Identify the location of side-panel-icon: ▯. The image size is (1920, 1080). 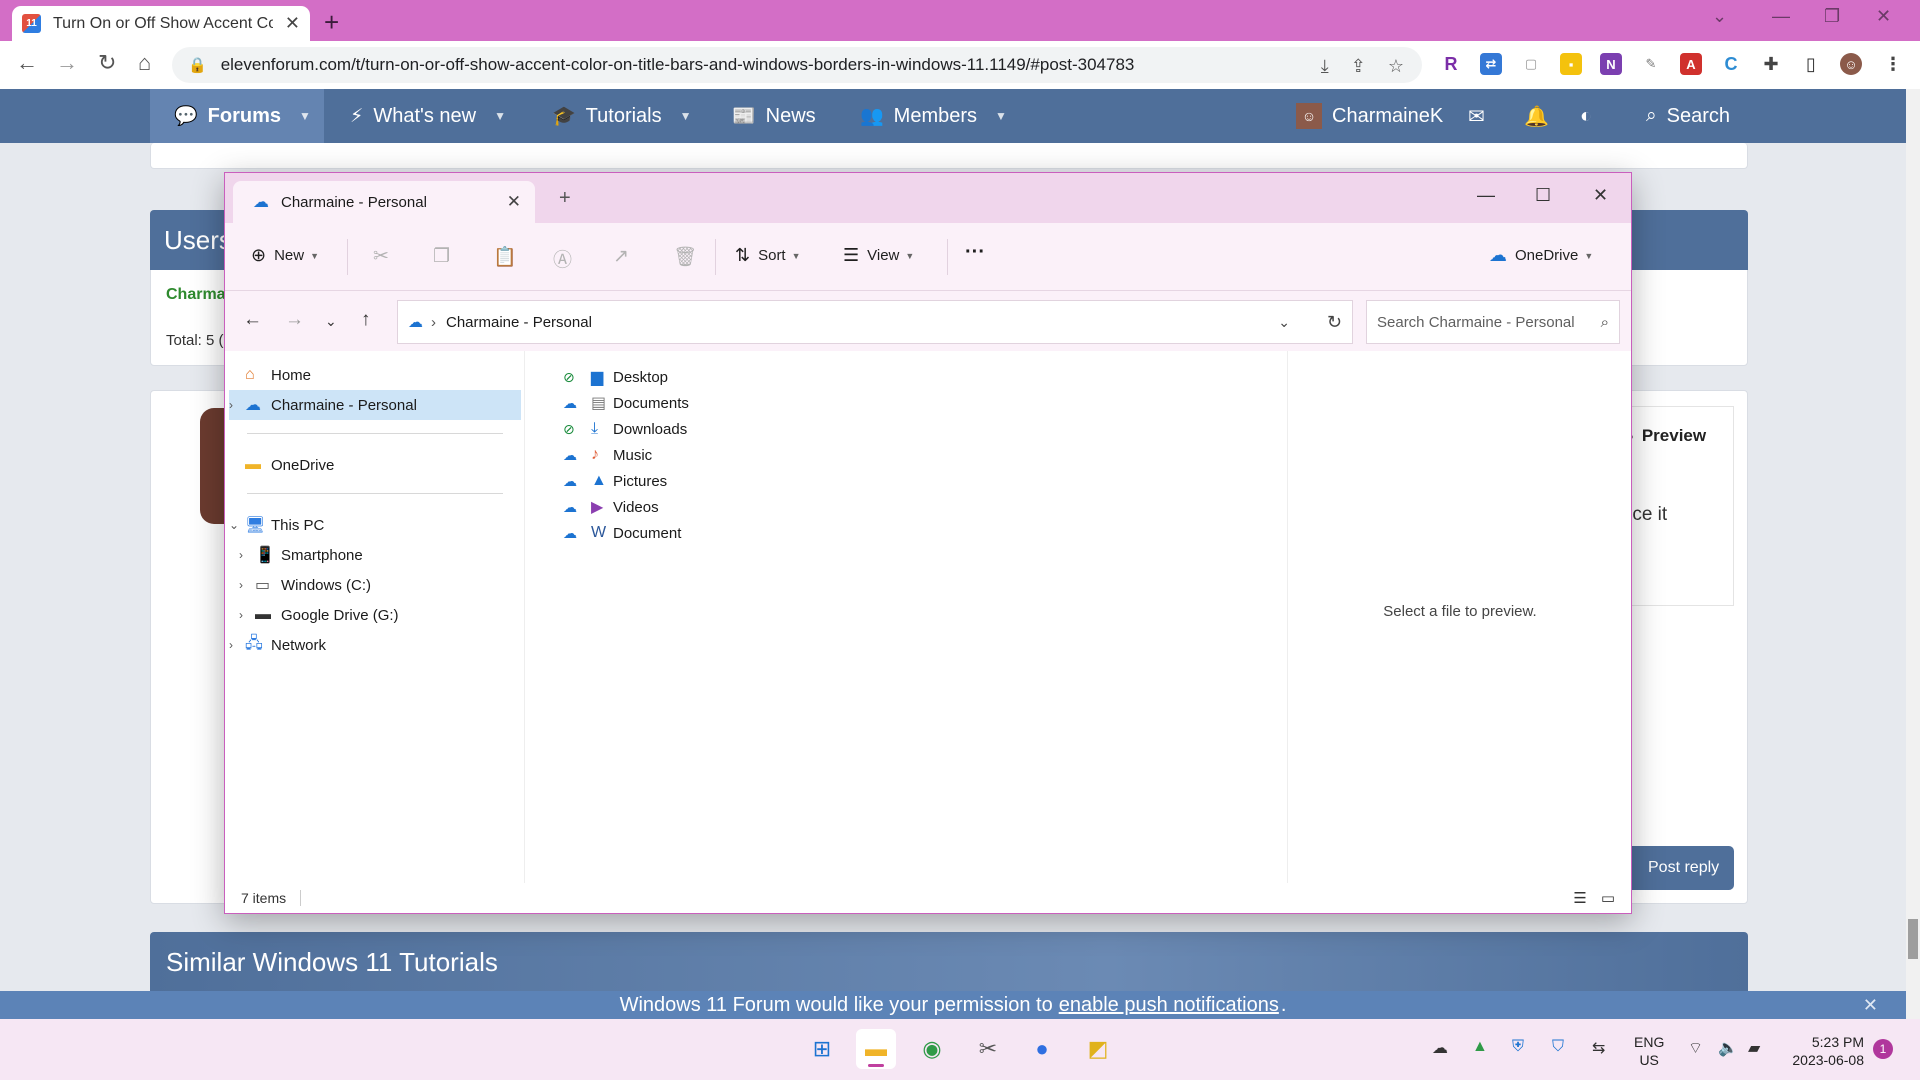
(1811, 64).